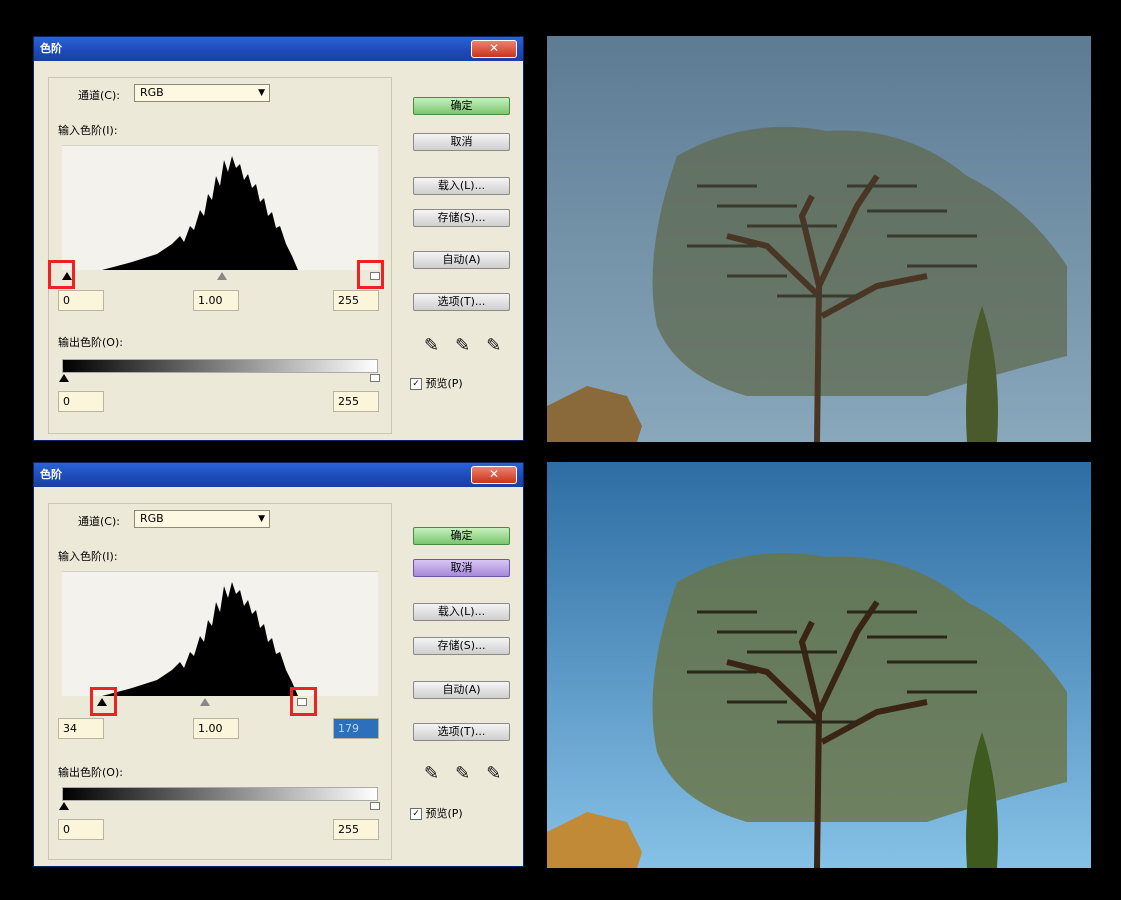 This screenshot has height=900, width=1121. What do you see at coordinates (356, 728) in the screenshot?
I see `input-white-field: 179` at bounding box center [356, 728].